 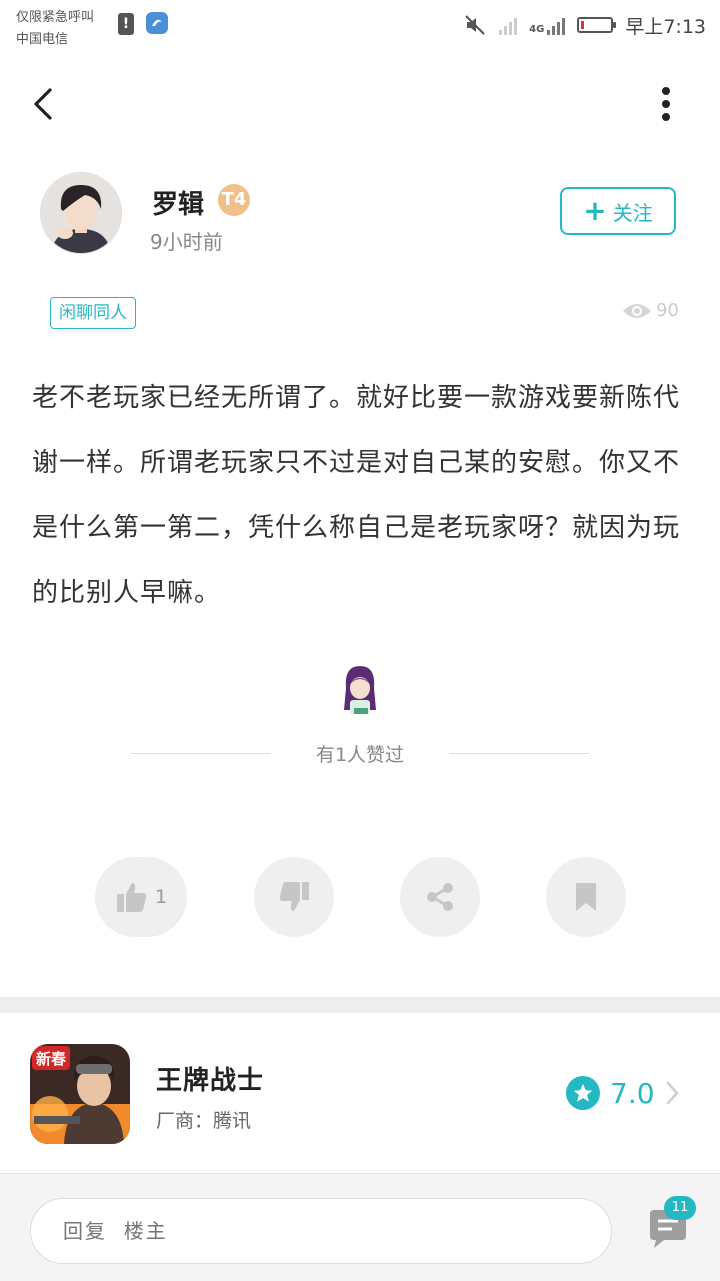 I want to click on game-rating: 7.0, so click(x=622, y=1093).